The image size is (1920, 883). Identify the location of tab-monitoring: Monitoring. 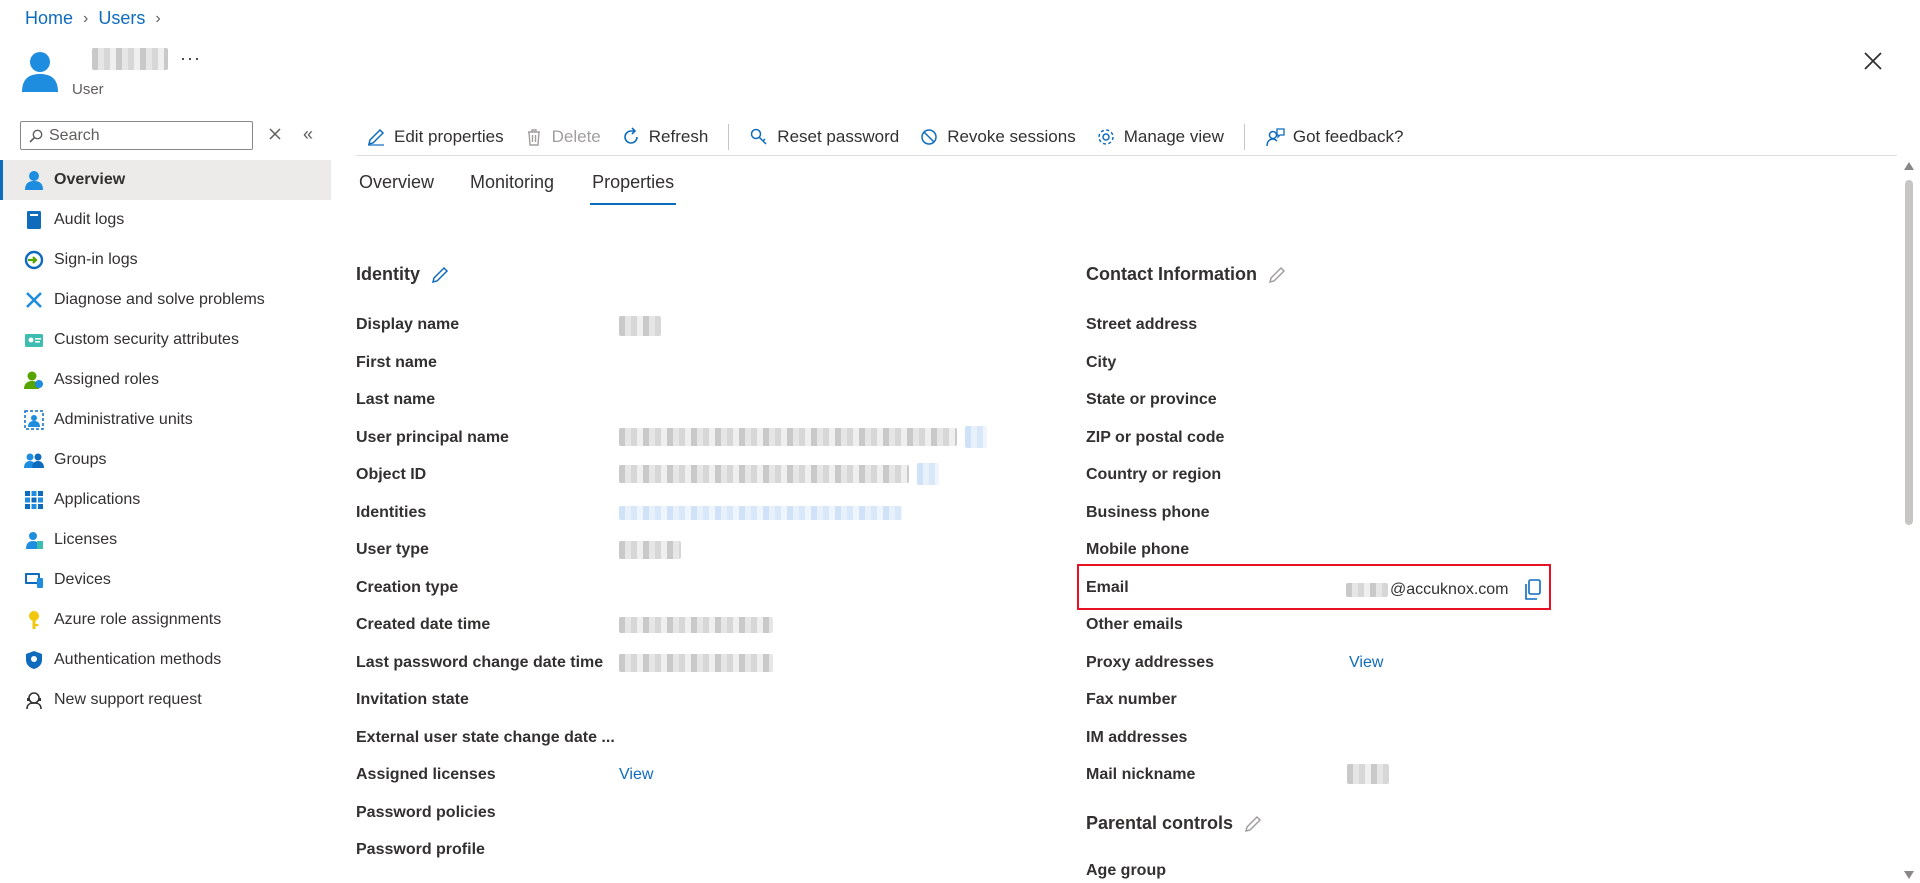
(512, 188).